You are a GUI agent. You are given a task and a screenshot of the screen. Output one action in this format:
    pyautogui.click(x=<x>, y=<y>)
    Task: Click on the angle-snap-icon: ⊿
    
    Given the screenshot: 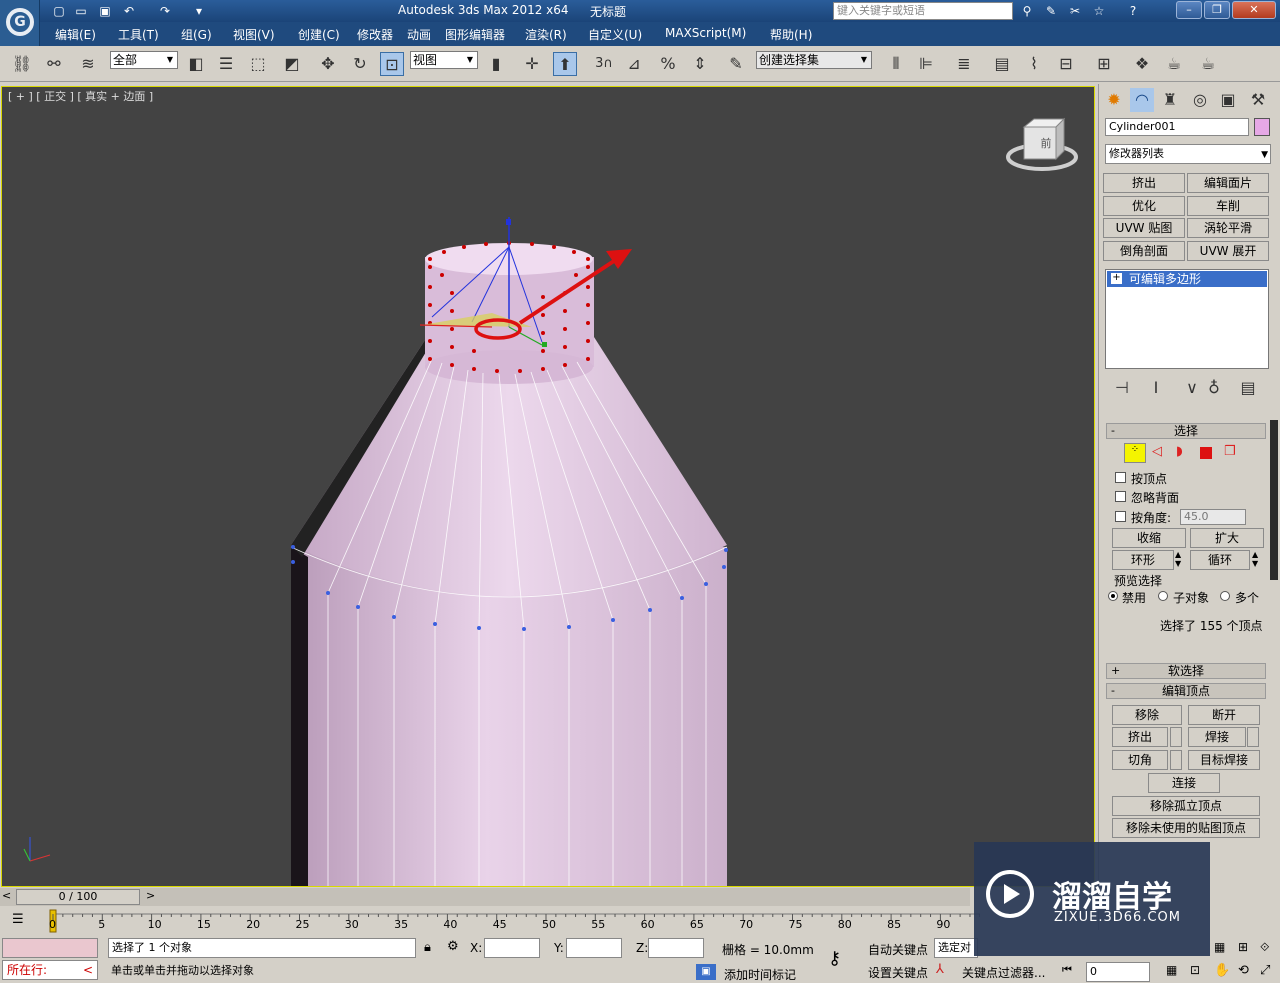 What is the action you would take?
    pyautogui.click(x=634, y=64)
    